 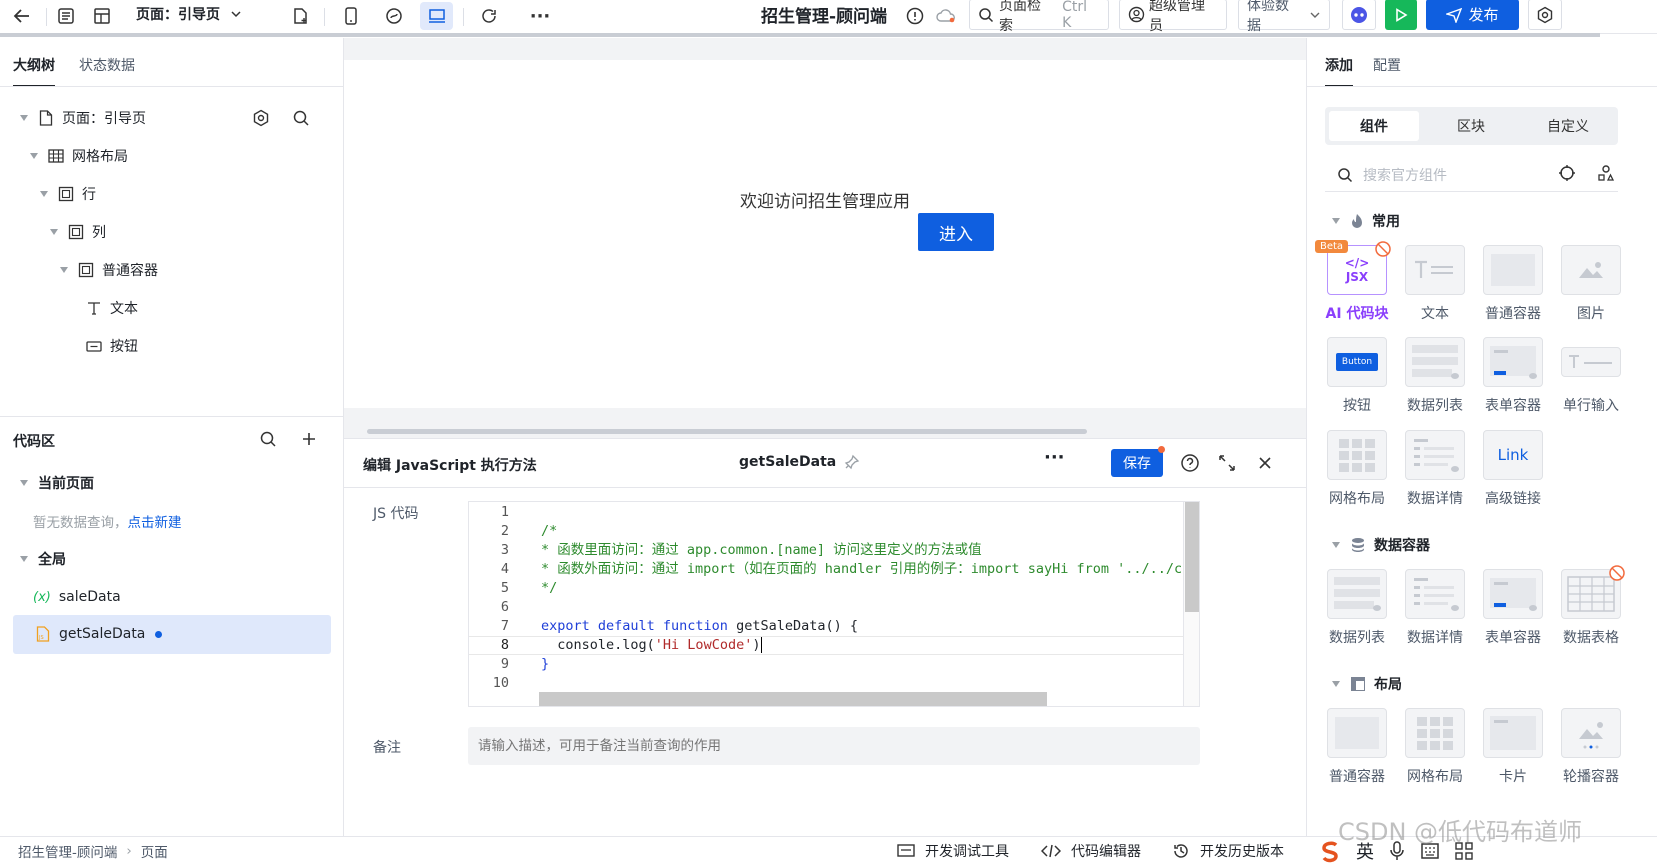 I want to click on save-button: 保存, so click(x=1138, y=461).